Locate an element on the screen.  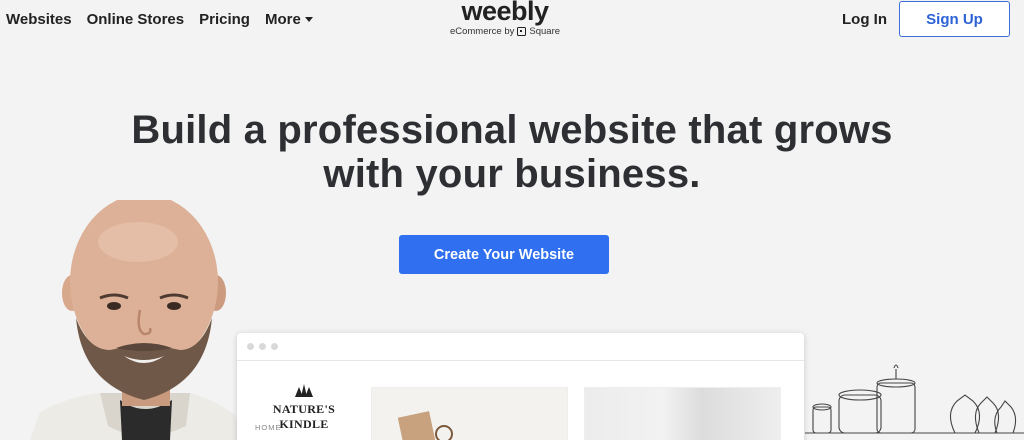
caret-down-icon is located at coordinates (308, 19).